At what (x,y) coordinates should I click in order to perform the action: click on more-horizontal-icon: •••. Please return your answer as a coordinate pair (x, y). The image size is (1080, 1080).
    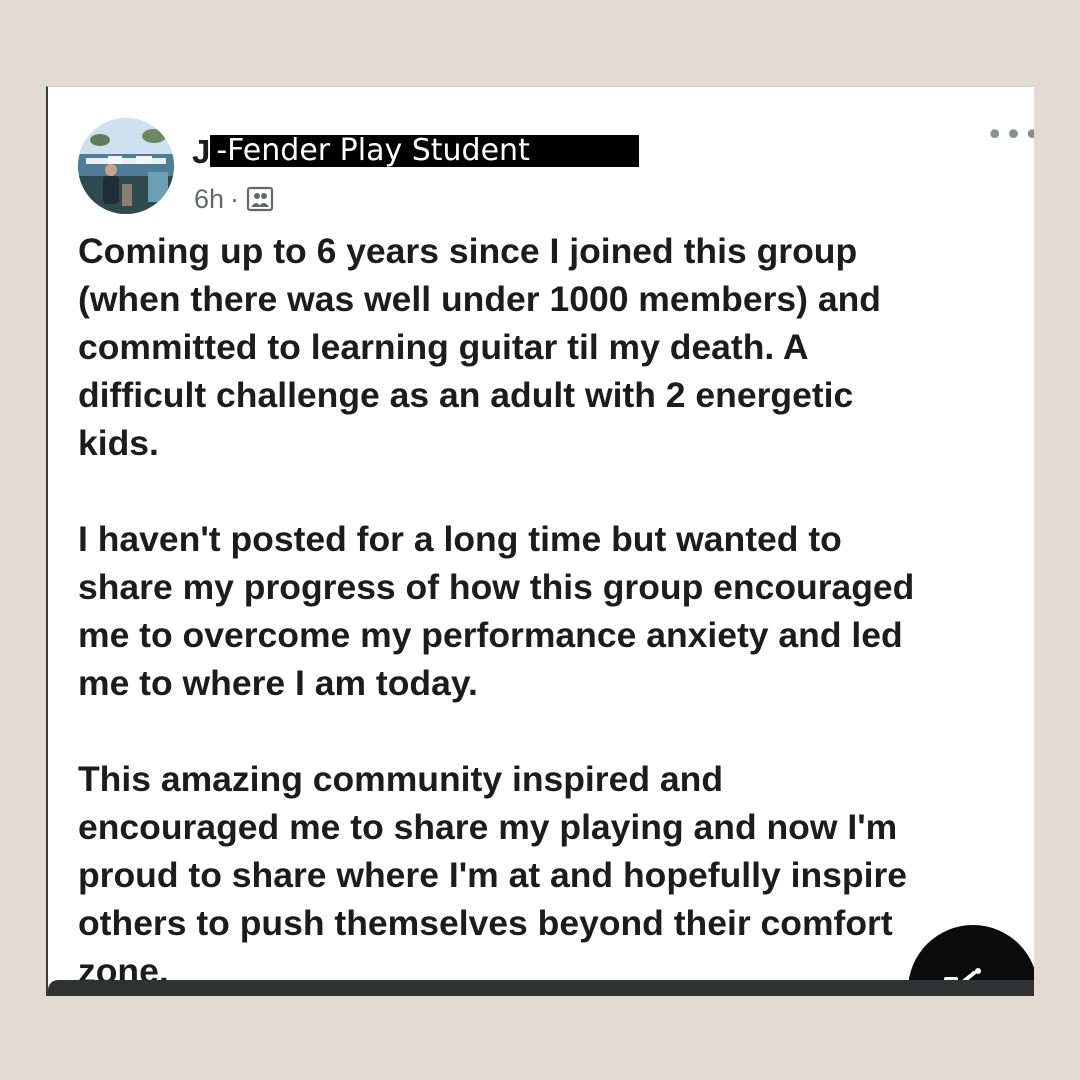
    Looking at the image, I should click on (1009, 135).